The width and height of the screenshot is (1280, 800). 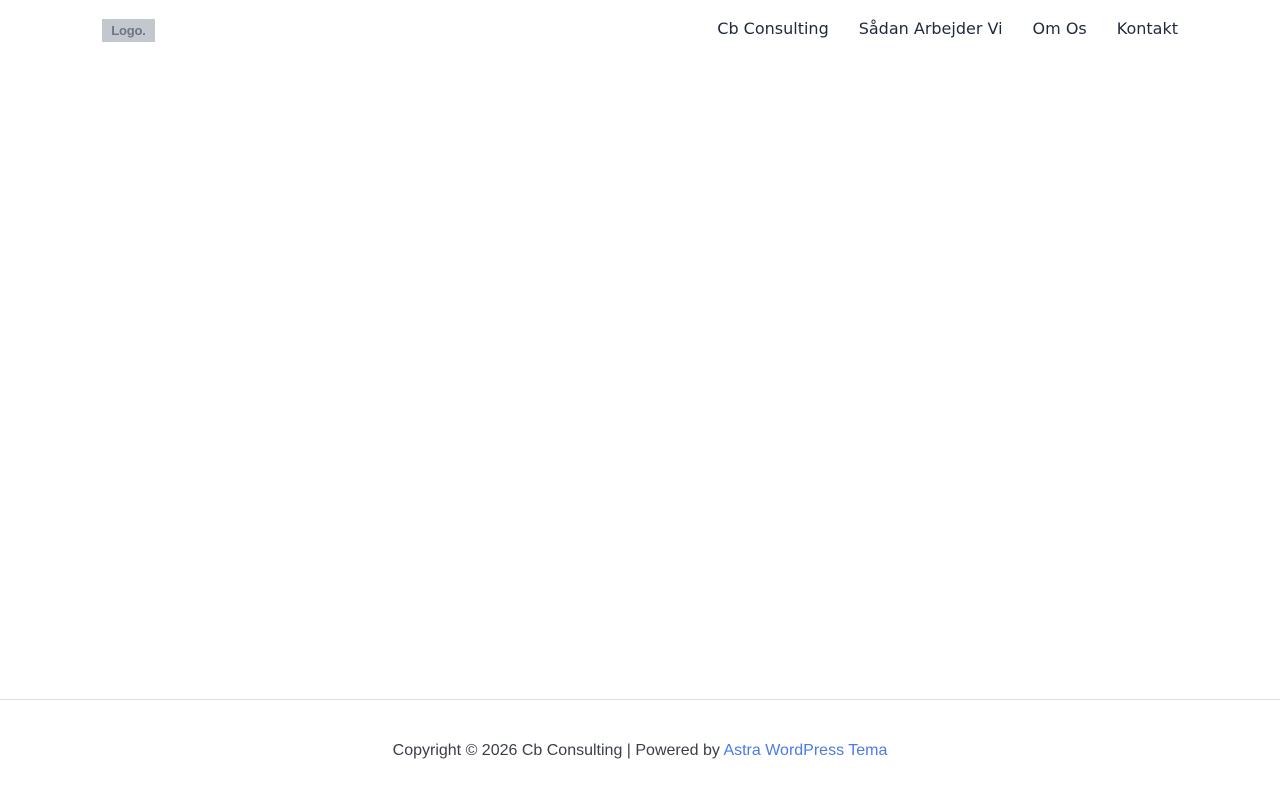 I want to click on site-logo: Logo., so click(x=128, y=30).